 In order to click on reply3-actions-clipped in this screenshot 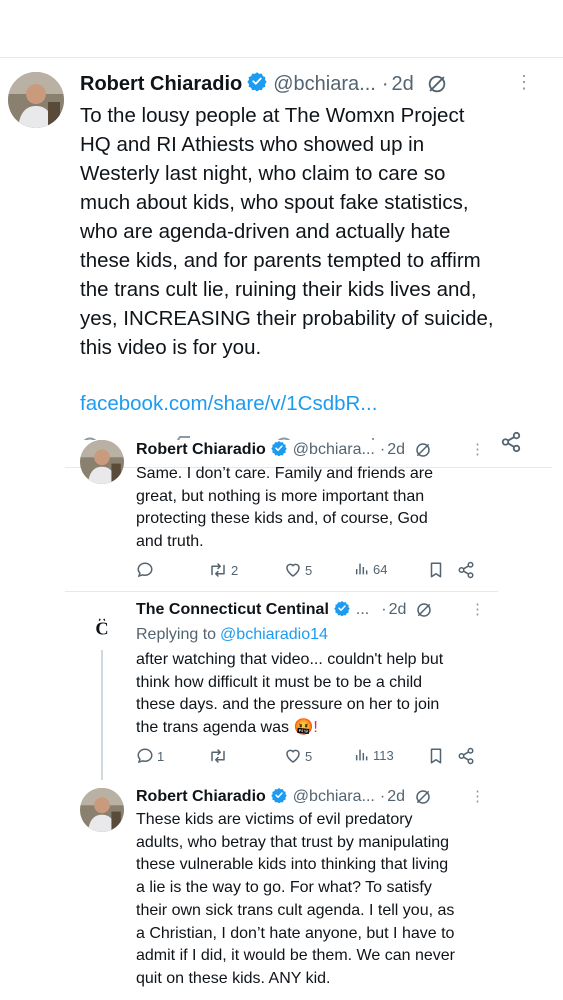, I will do `click(306, 997)`.